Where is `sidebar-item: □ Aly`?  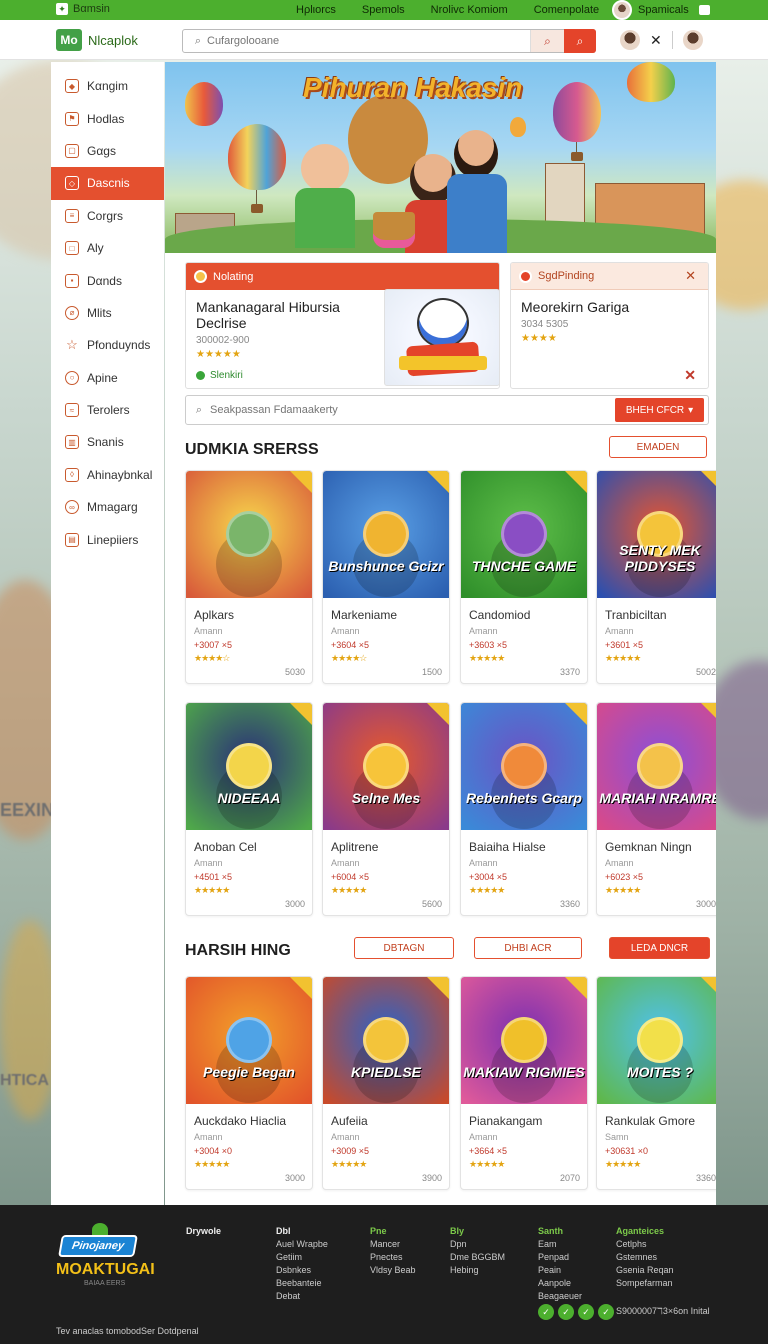
sidebar-item: □ Aly is located at coordinates (107, 248).